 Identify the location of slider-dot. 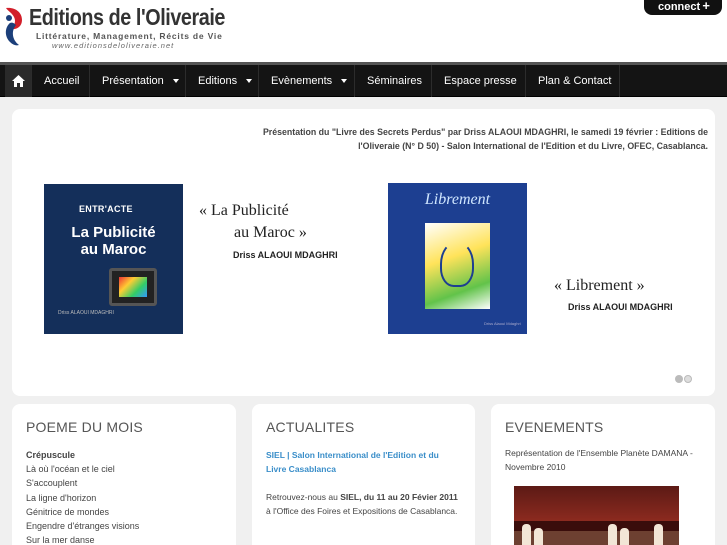
(679, 379).